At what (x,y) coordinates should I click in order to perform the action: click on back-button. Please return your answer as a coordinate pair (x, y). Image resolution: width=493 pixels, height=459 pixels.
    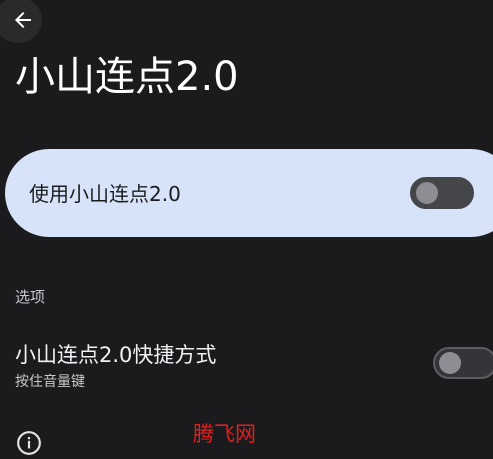
    Looking at the image, I should click on (21, 21).